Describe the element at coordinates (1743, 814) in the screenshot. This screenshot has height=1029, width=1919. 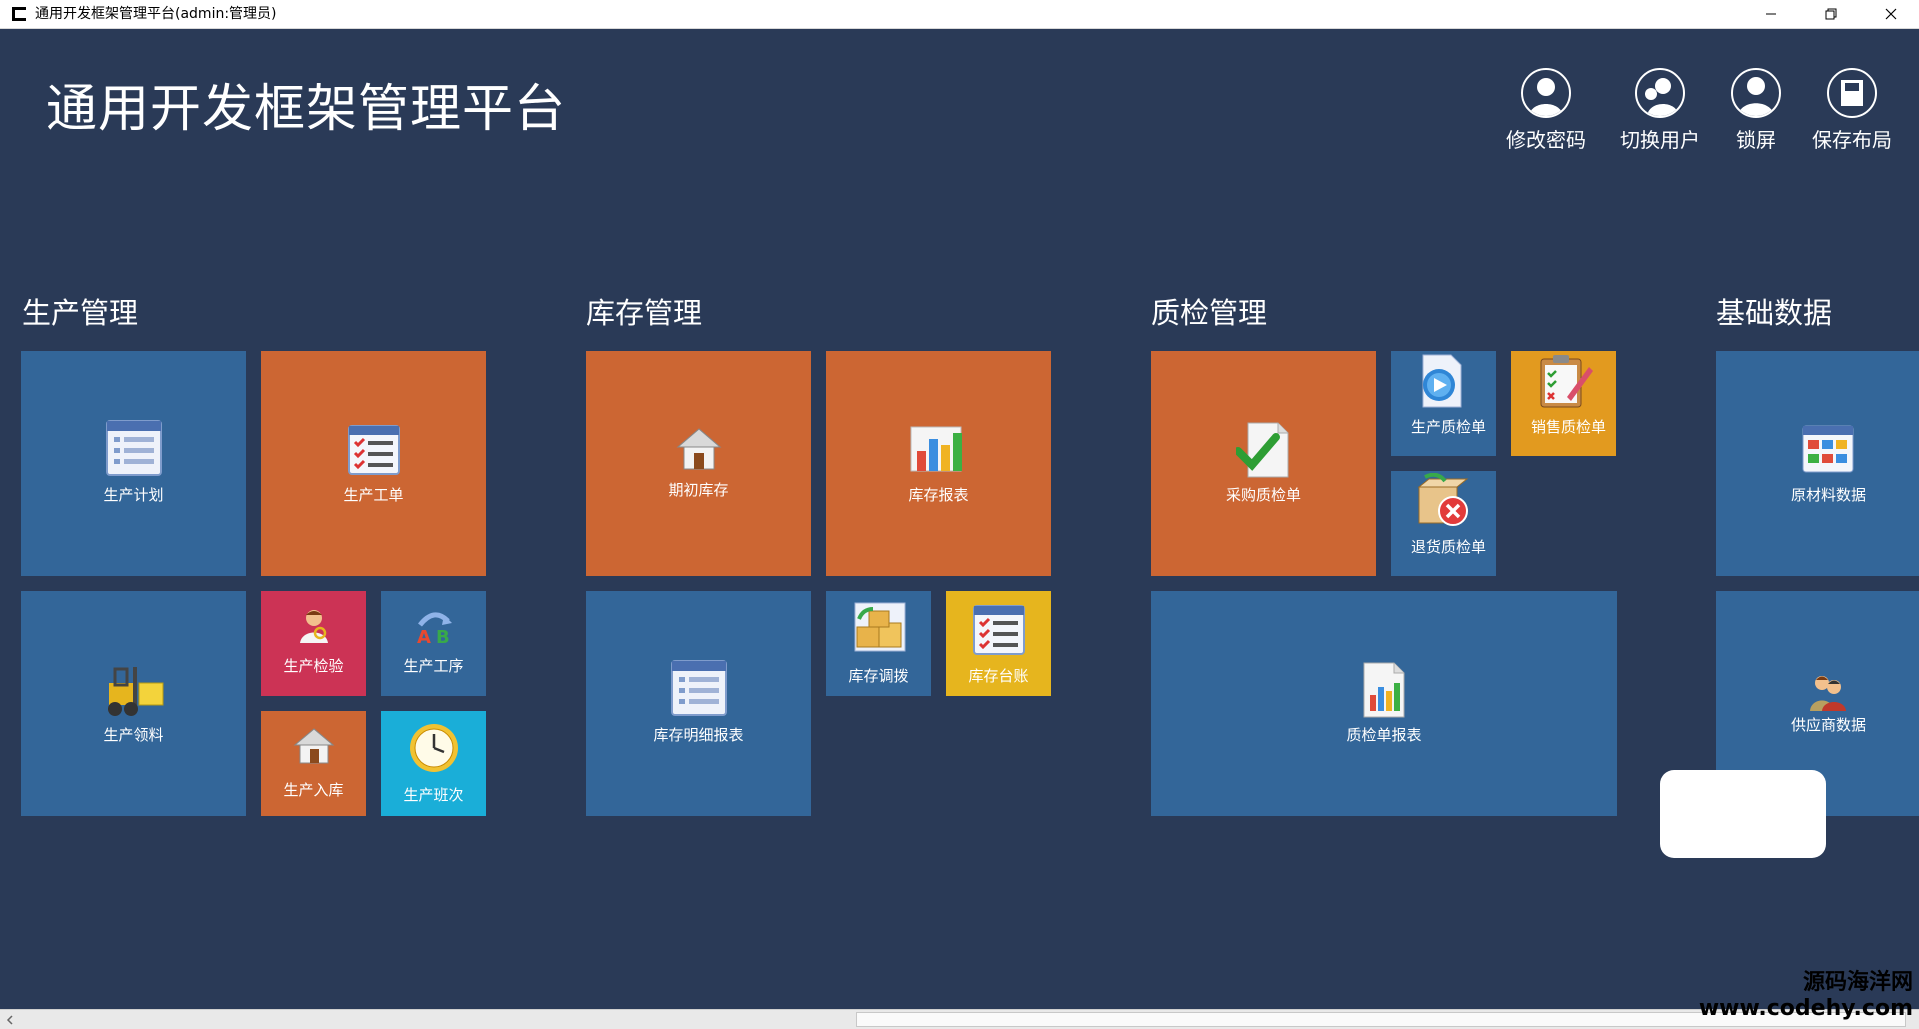
I see `blank-overlay-panel` at that location.